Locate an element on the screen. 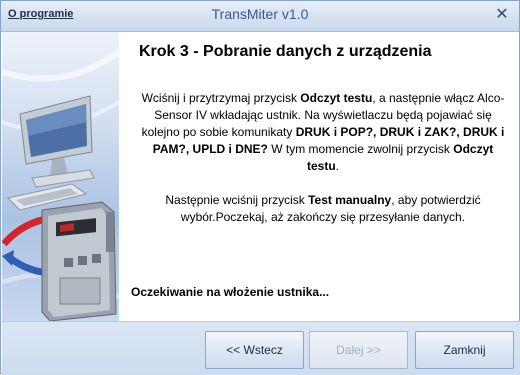 Image resolution: width=520 pixels, height=375 pixels. button-bar: << Wstecz Dalej >> Zamknij is located at coordinates (261, 348).